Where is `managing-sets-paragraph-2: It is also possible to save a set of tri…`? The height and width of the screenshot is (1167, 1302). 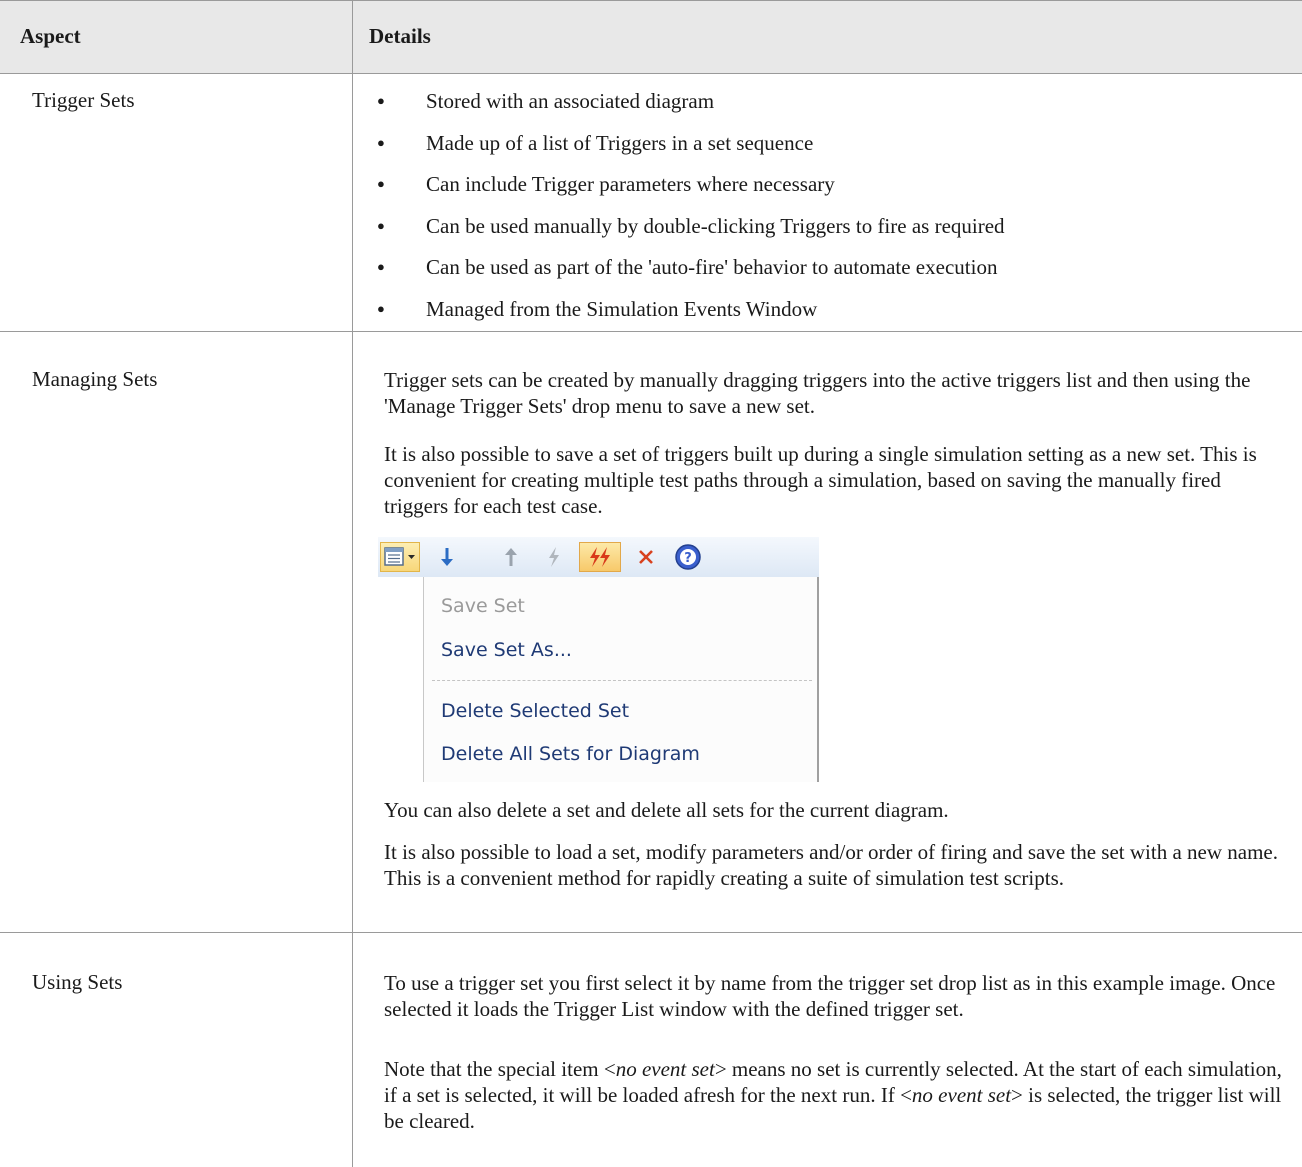 managing-sets-paragraph-2: It is also possible to save a set of tri… is located at coordinates (820, 480).